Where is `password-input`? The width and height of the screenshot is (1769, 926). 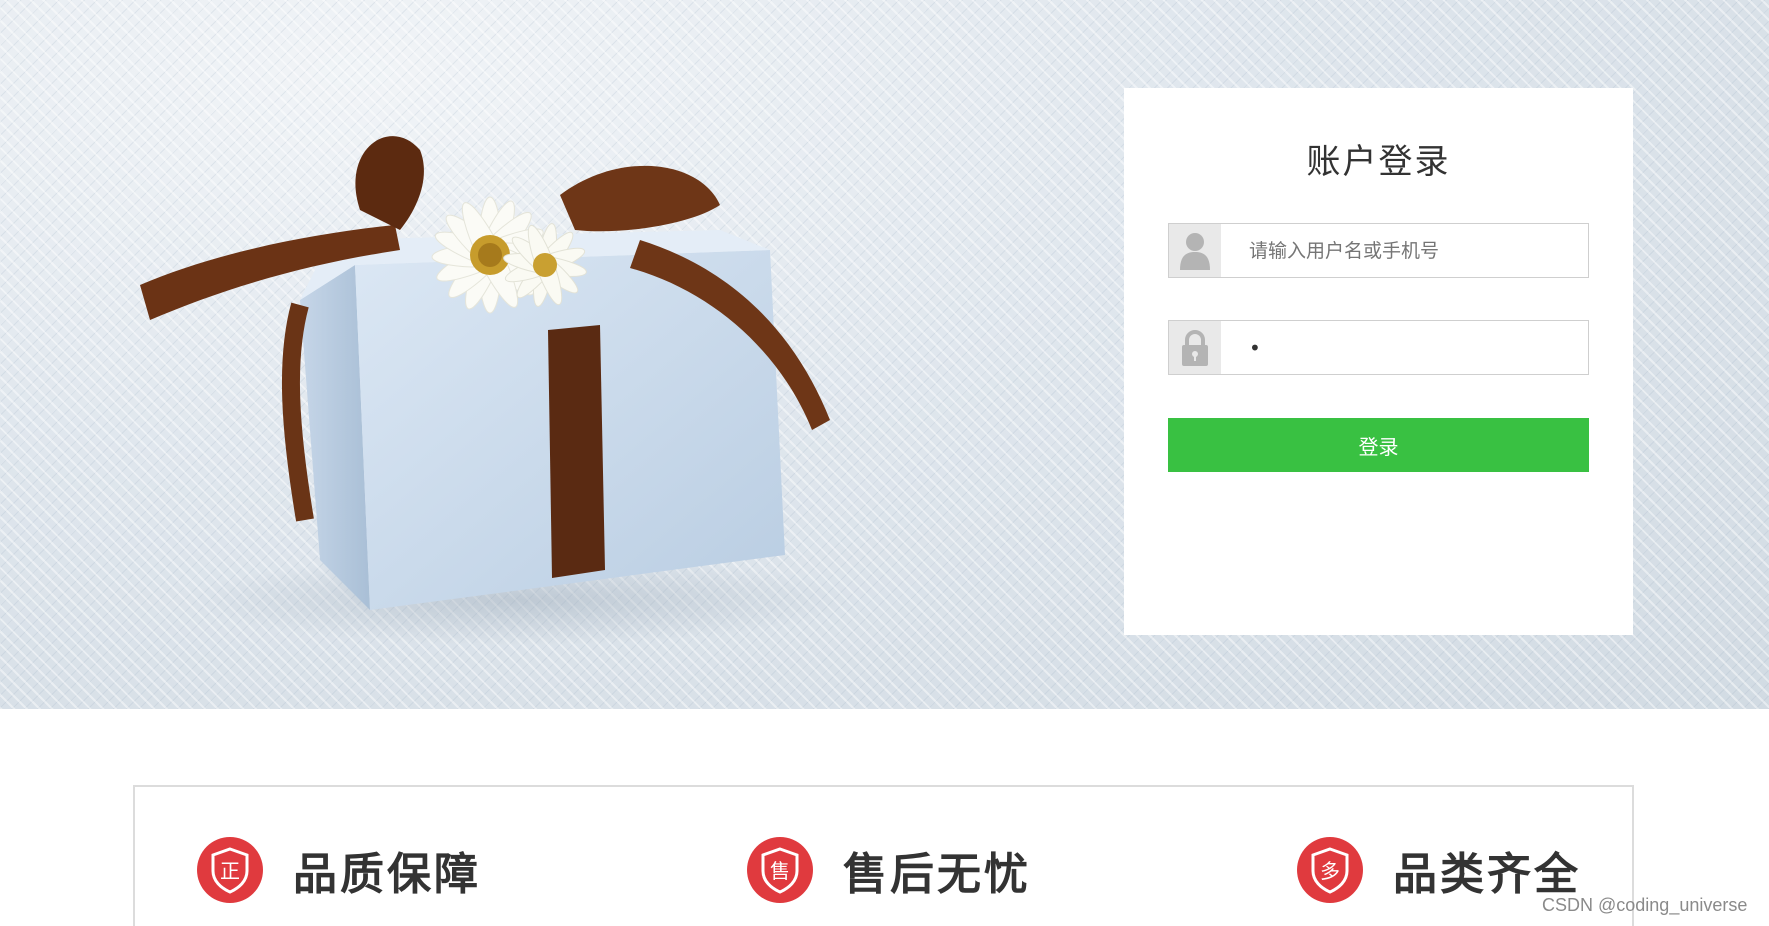
password-input is located at coordinates (1404, 347).